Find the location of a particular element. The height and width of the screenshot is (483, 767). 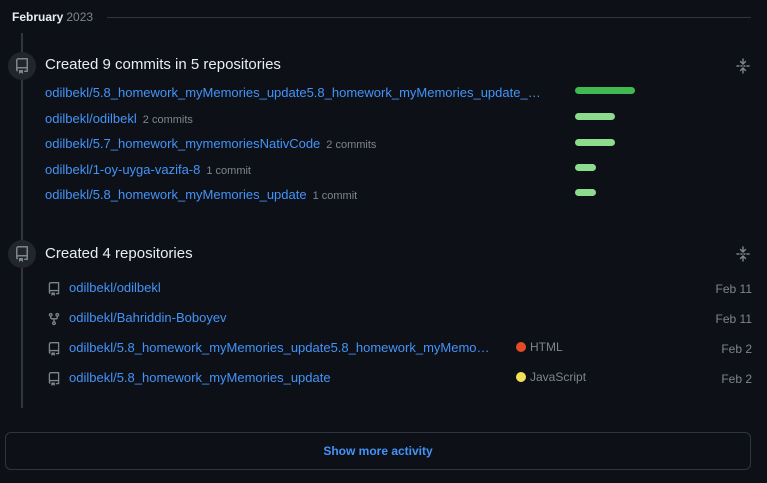

commit-repo-link: odilbekl/odilbekl is located at coordinates (91, 118).